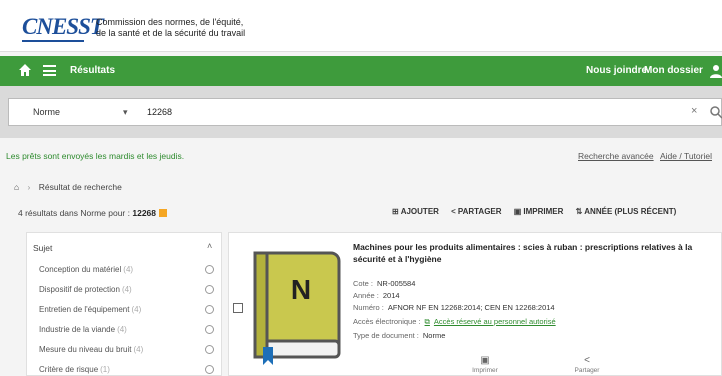 This screenshot has width=722, height=376. Describe the element at coordinates (16, 187) in the screenshot. I see `breadcrumb-home-icon: ⌂` at that location.